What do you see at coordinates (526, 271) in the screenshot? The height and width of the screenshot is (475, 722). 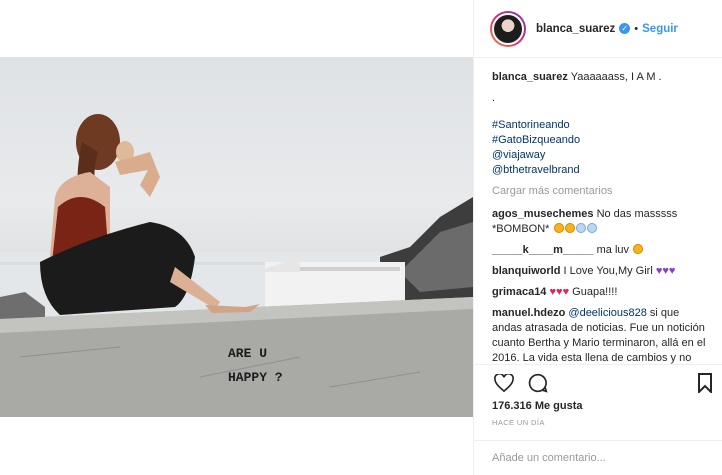 I see `comment-username: blanquiworld` at bounding box center [526, 271].